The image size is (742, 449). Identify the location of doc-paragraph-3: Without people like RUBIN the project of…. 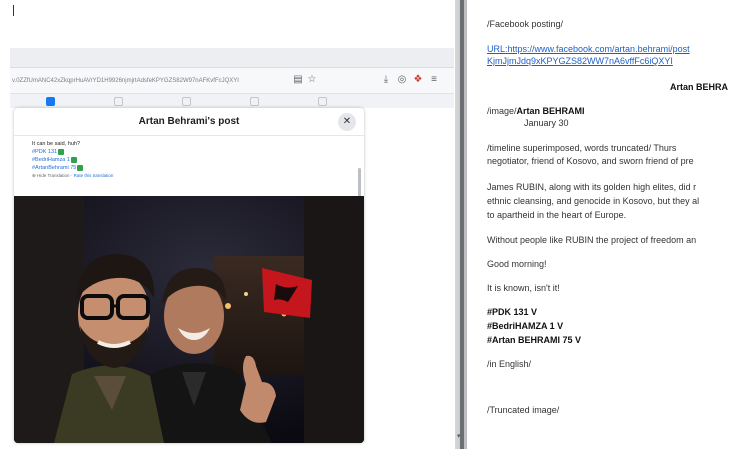
(592, 240).